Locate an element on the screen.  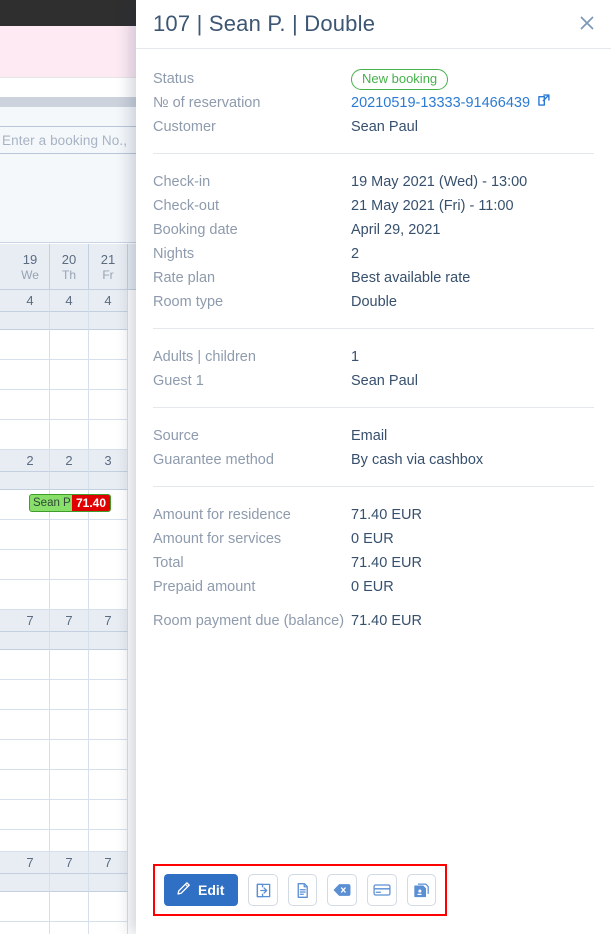
calendar-booking-bar: Sean P 71.40 is located at coordinates (70, 503).